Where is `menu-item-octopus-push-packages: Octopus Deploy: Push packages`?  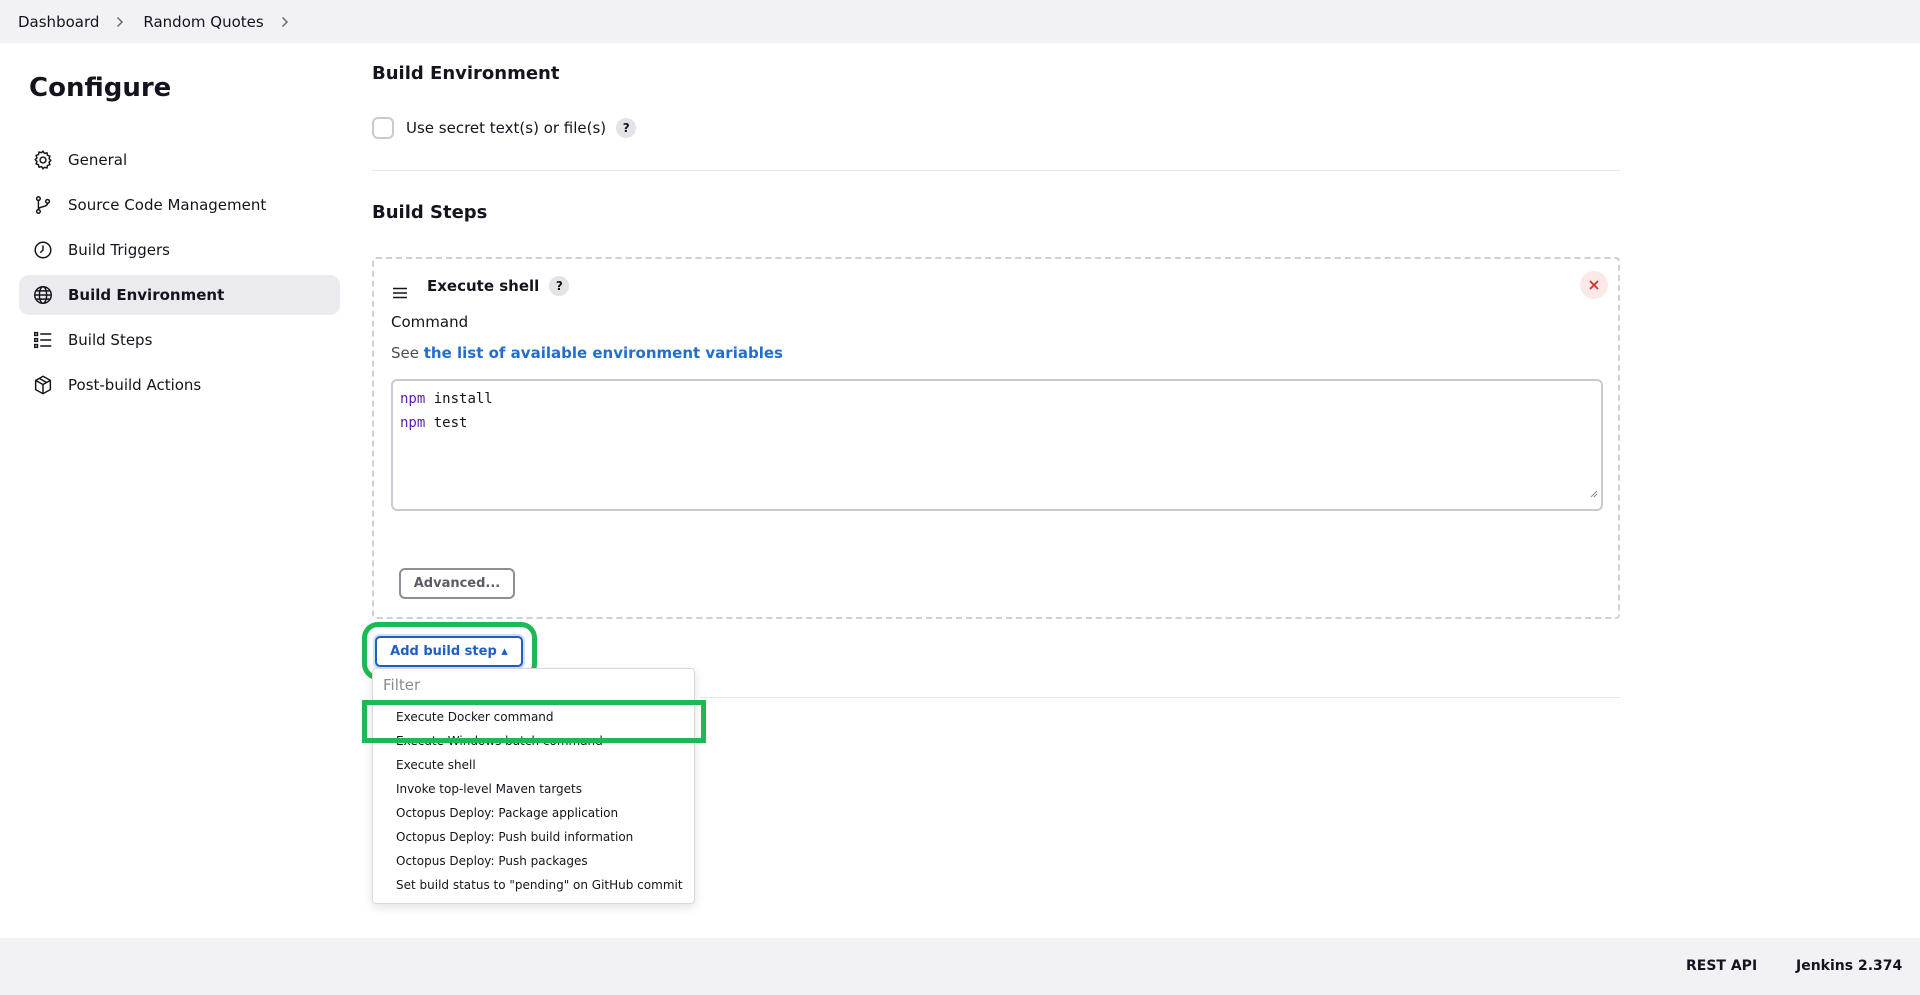
menu-item-octopus-push-packages: Octopus Deploy: Push packages is located at coordinates (533, 861).